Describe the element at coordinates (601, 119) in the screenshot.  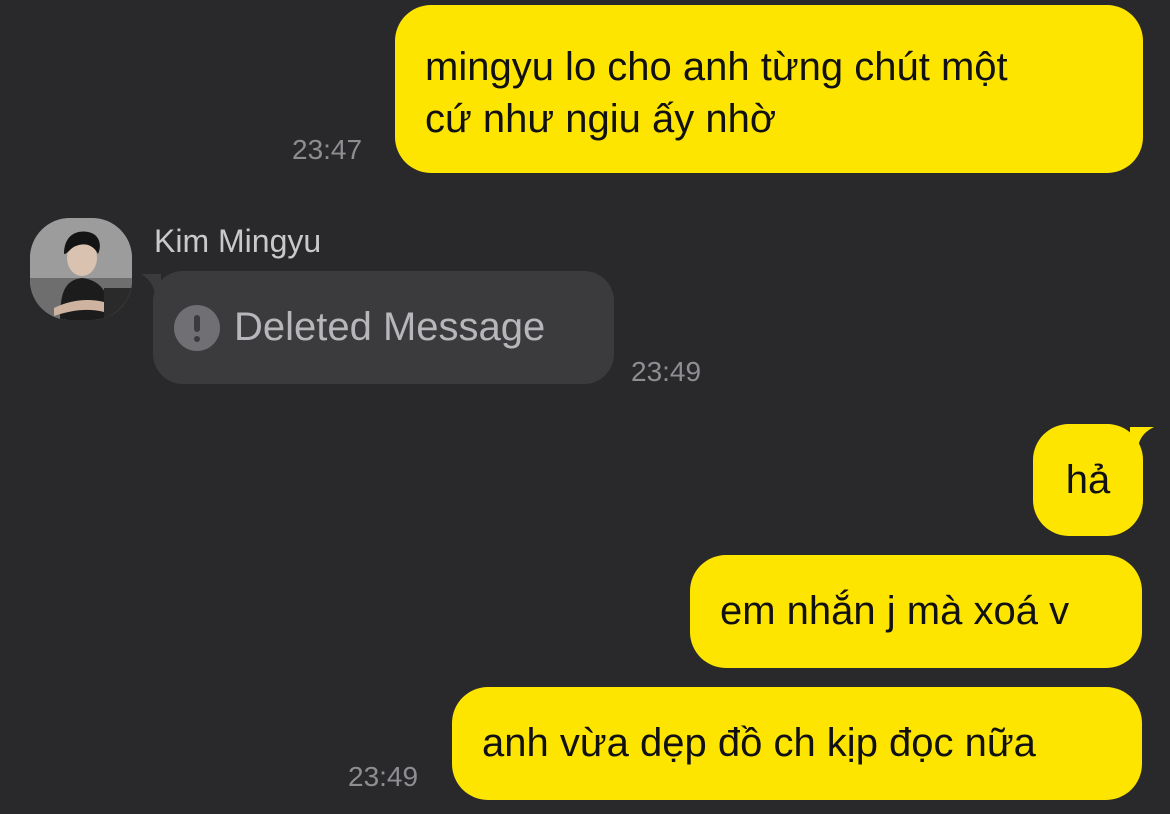
I see `message-line: cứ như ngiu ấy nhờ` at that location.